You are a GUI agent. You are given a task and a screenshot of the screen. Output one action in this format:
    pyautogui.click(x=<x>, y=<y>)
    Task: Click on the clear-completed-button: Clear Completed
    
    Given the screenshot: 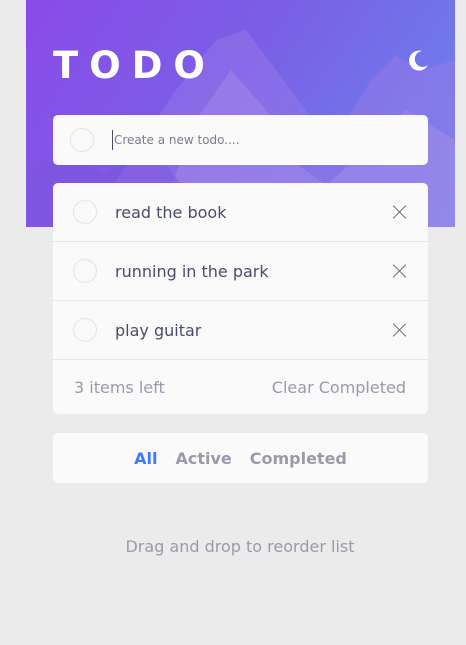 What is the action you would take?
    pyautogui.click(x=339, y=387)
    